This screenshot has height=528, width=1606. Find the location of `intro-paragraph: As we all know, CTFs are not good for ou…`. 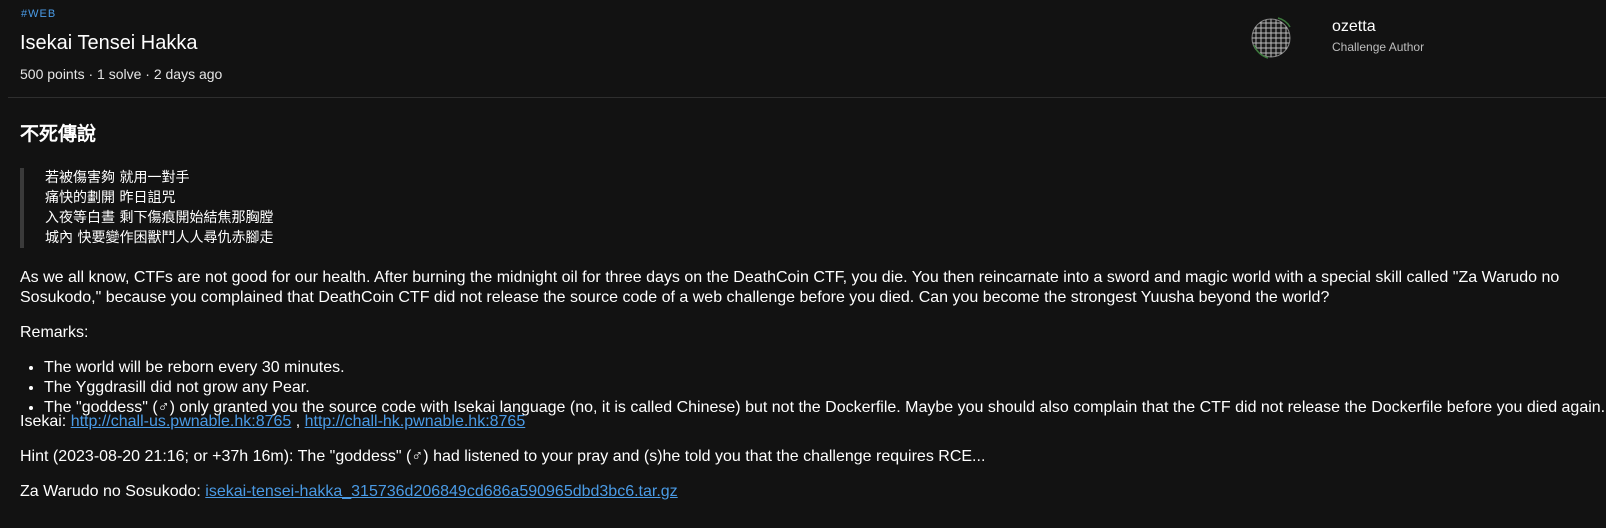

intro-paragraph: As we all know, CTFs are not good for ou… is located at coordinates (790, 287).